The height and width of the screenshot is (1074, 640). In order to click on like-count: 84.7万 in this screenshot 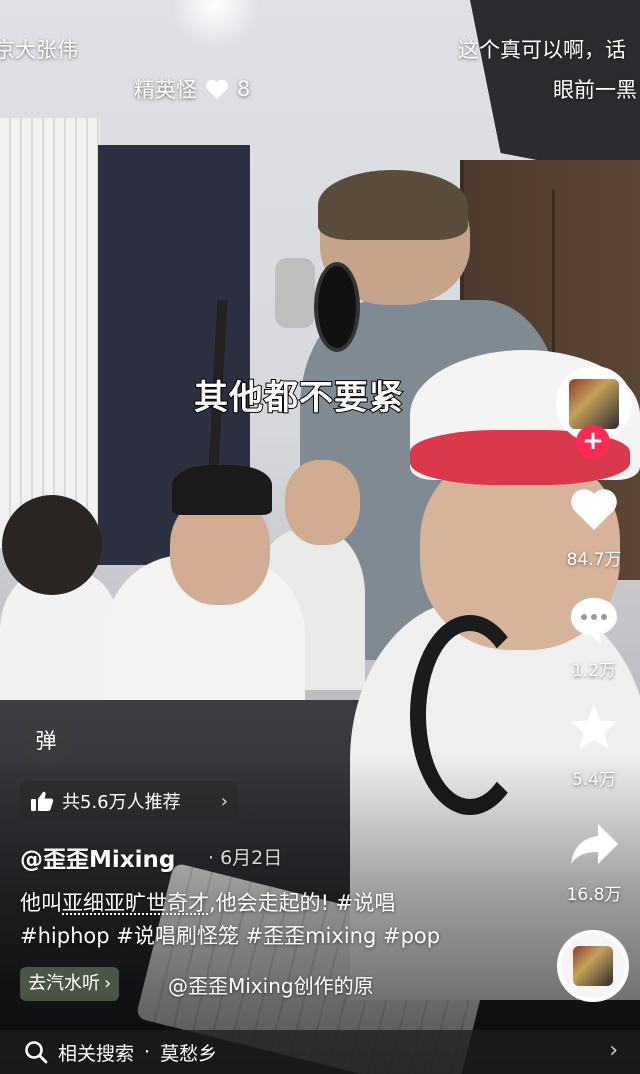, I will do `click(594, 560)`.